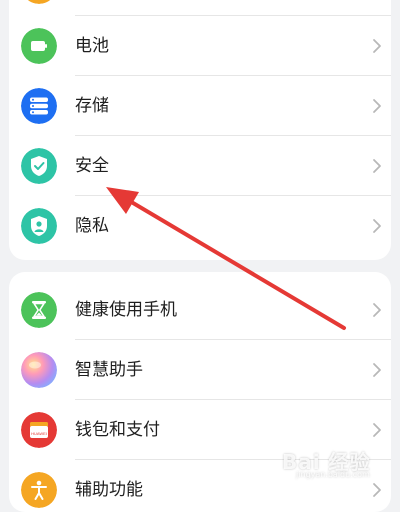 This screenshot has width=400, height=512. Describe the element at coordinates (333, 474) in the screenshot. I see `watermark-url: jingyan.baidu.com` at that location.